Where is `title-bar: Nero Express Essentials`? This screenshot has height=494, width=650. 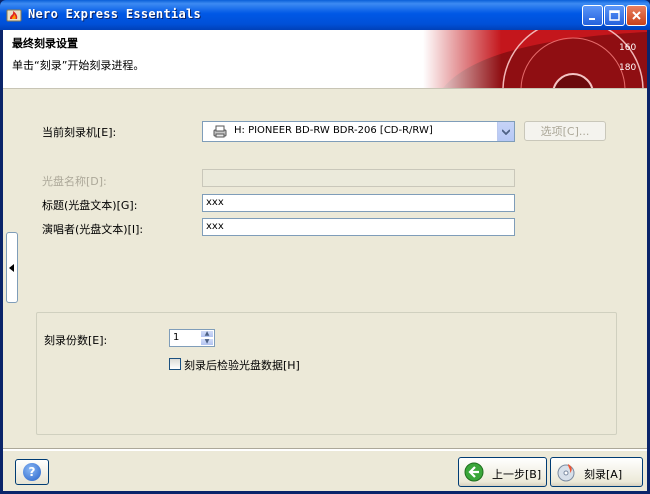
title-bar: Nero Express Essentials is located at coordinates (325, 15).